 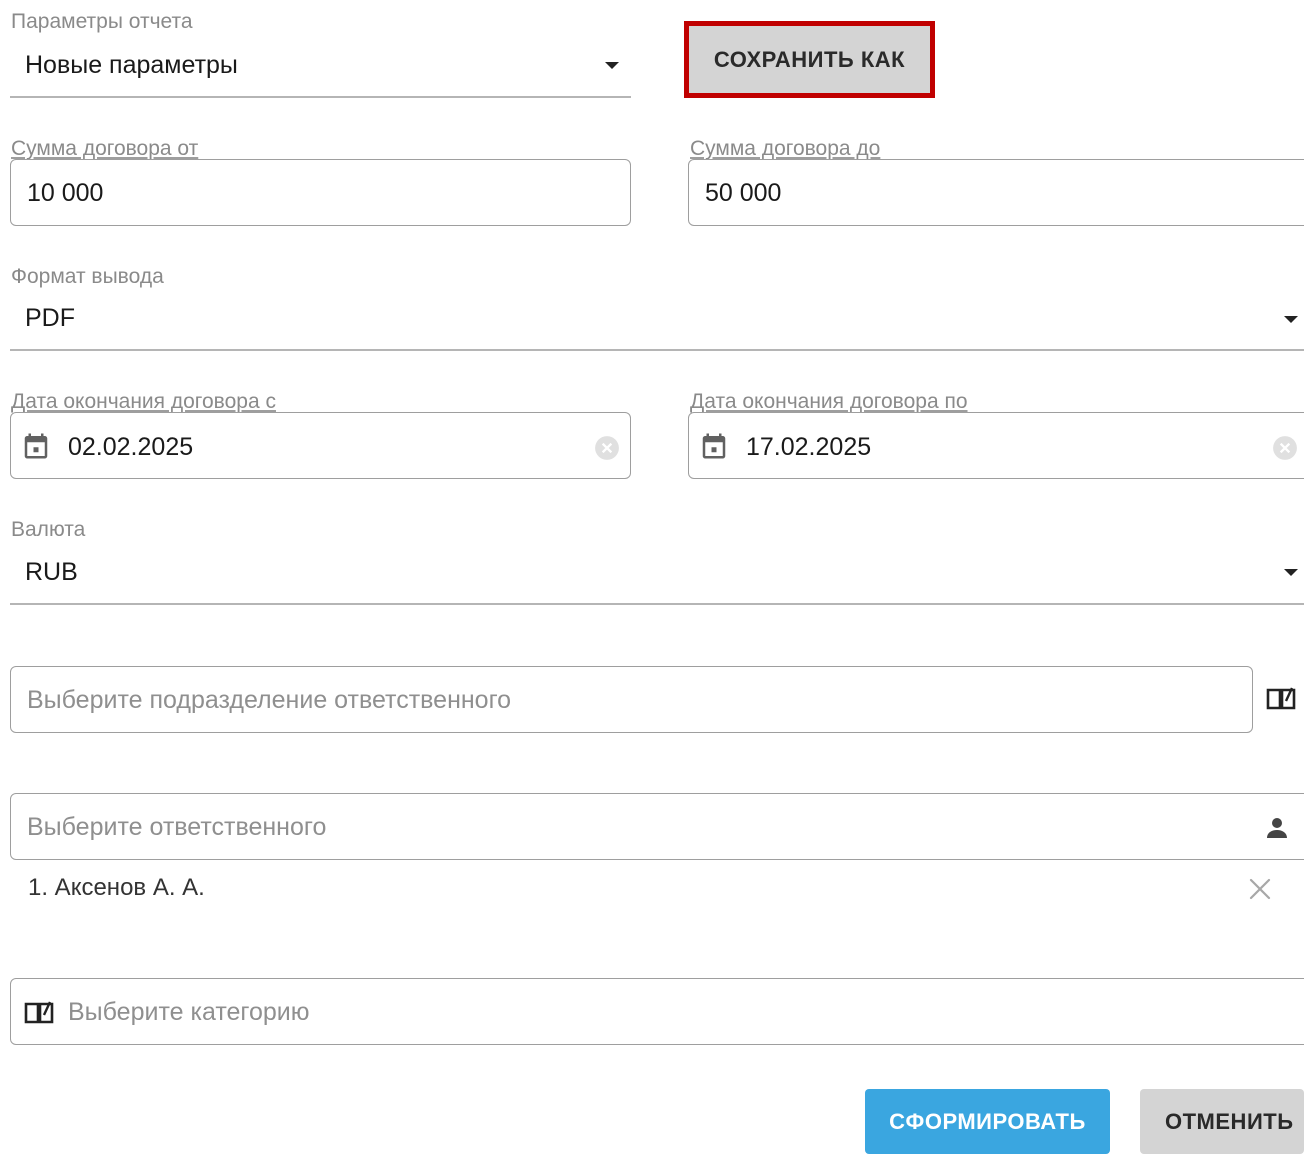 What do you see at coordinates (143, 401) in the screenshot?
I see `end-date-from-label: Дата окончания договора с` at bounding box center [143, 401].